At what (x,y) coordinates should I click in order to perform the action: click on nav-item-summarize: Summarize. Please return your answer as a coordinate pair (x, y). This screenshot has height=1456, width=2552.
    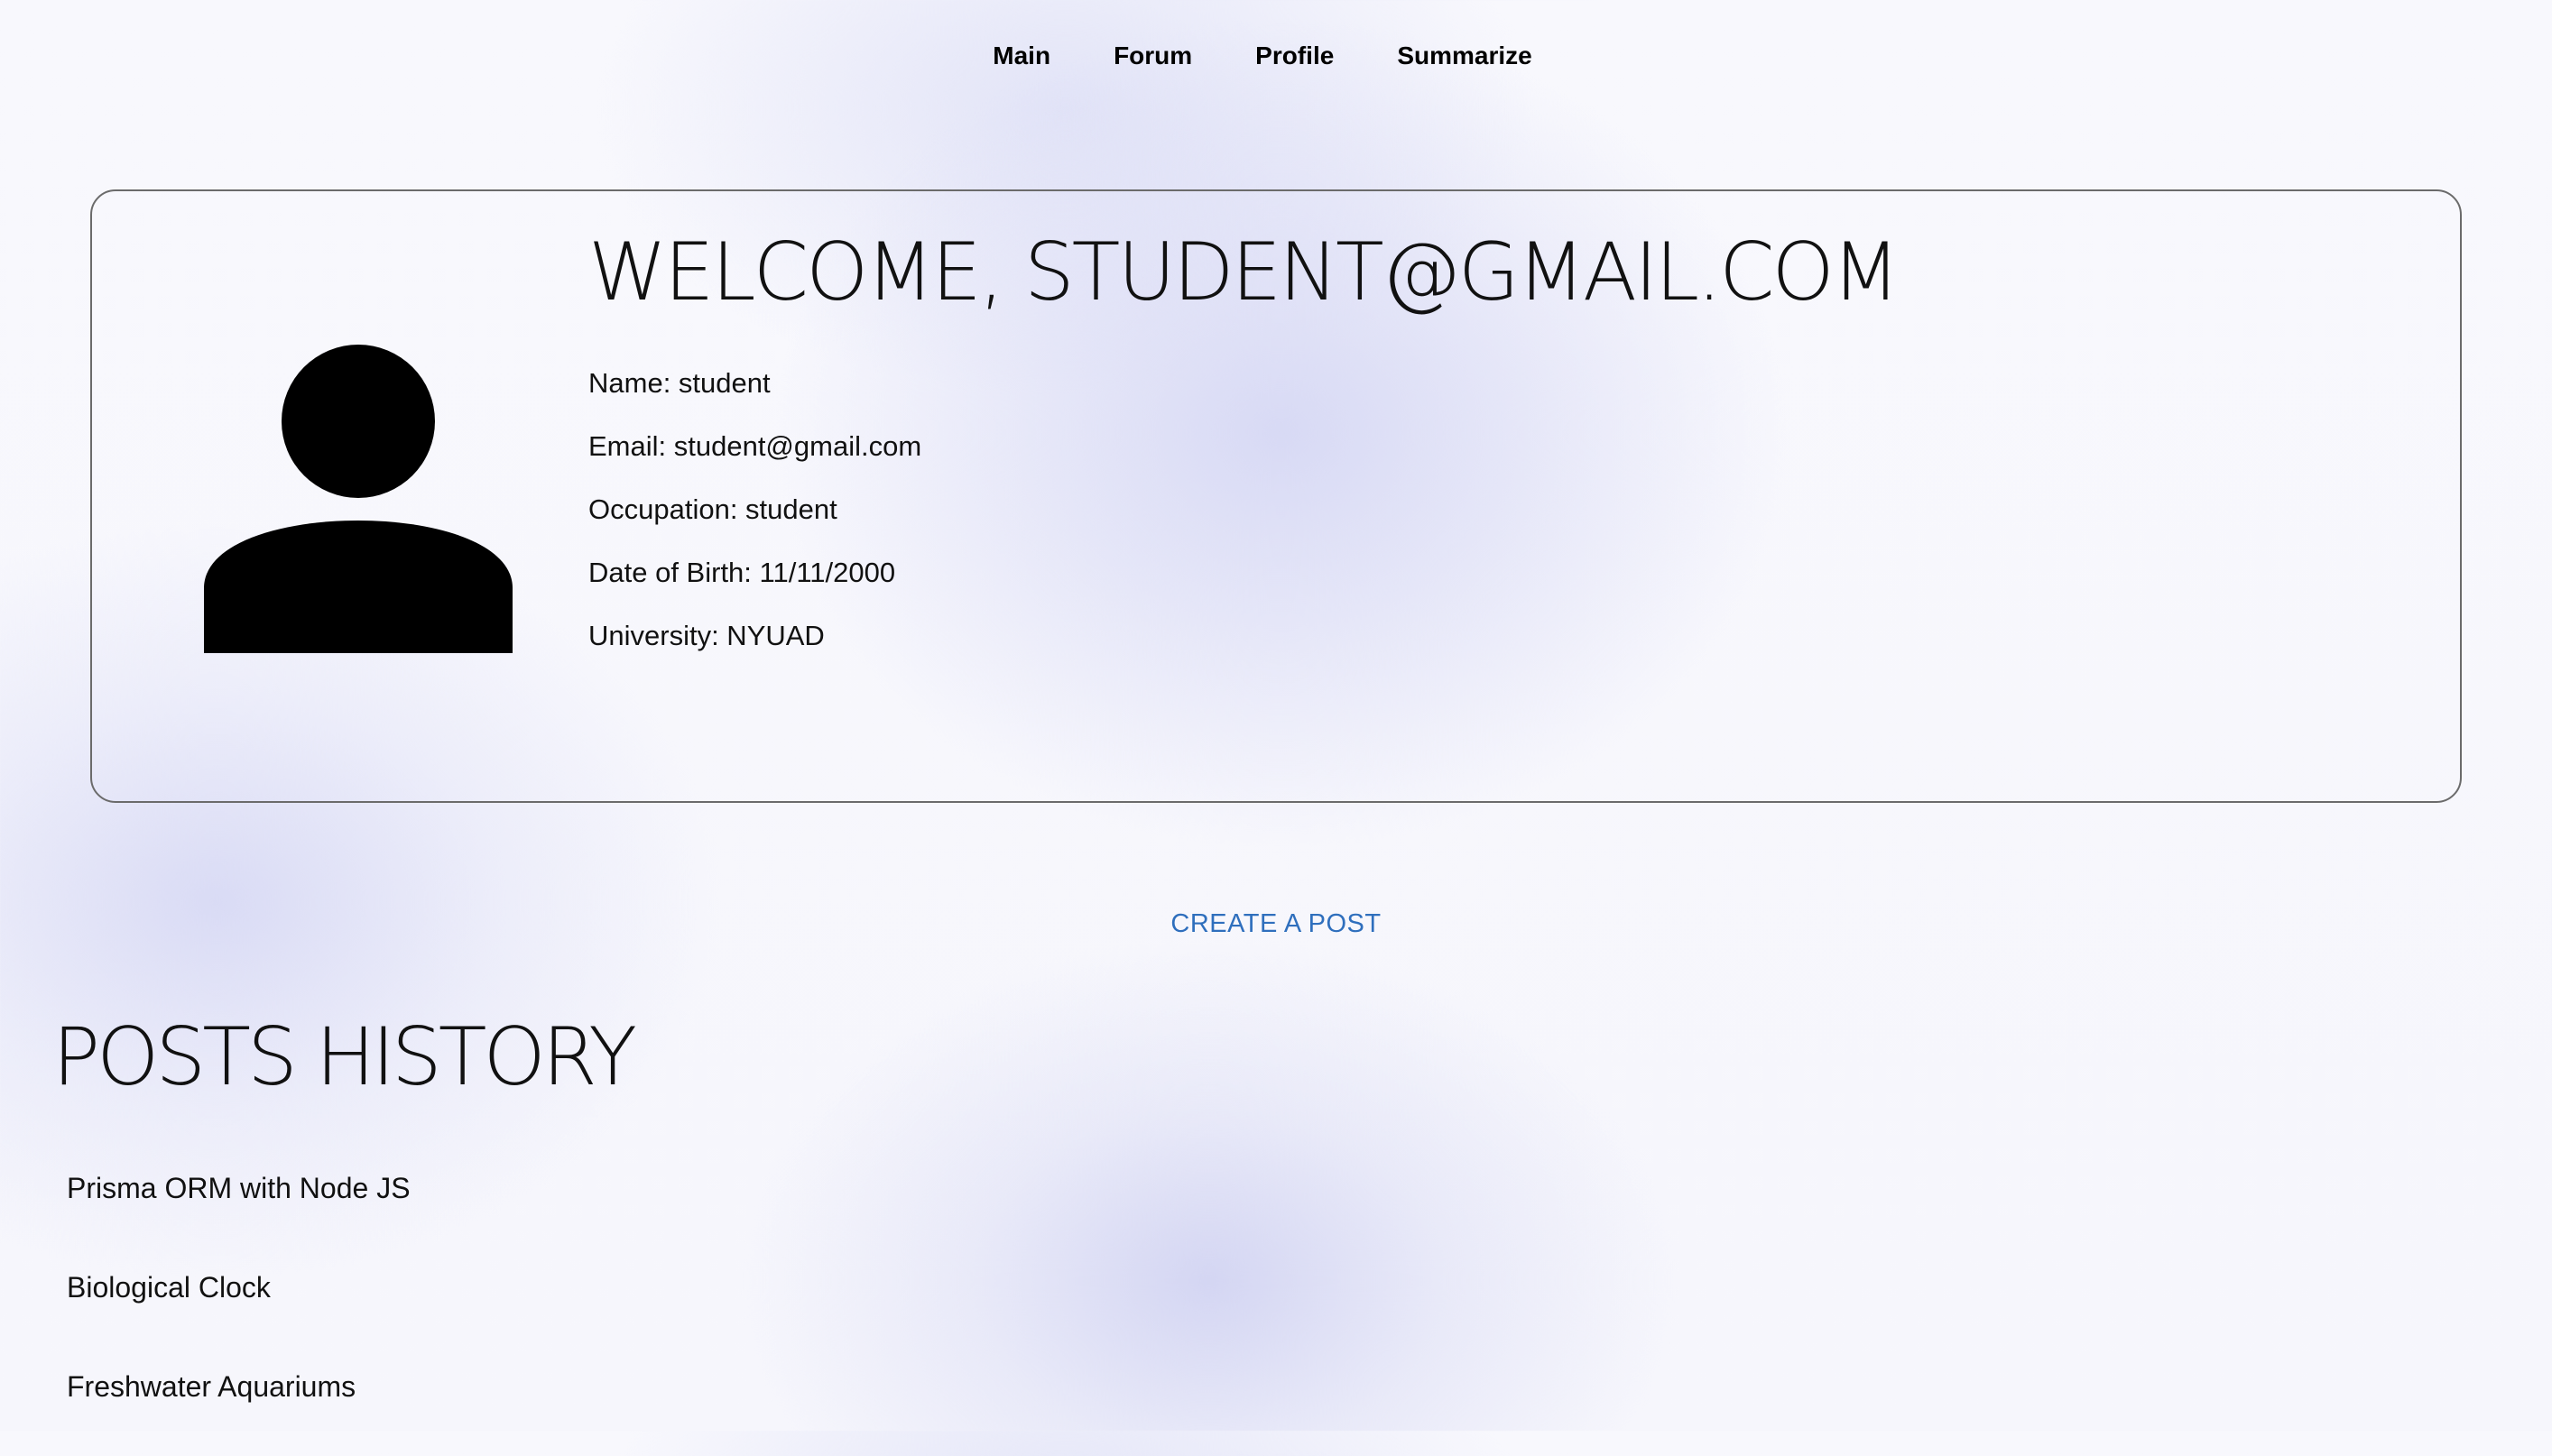
    Looking at the image, I should click on (1464, 55).